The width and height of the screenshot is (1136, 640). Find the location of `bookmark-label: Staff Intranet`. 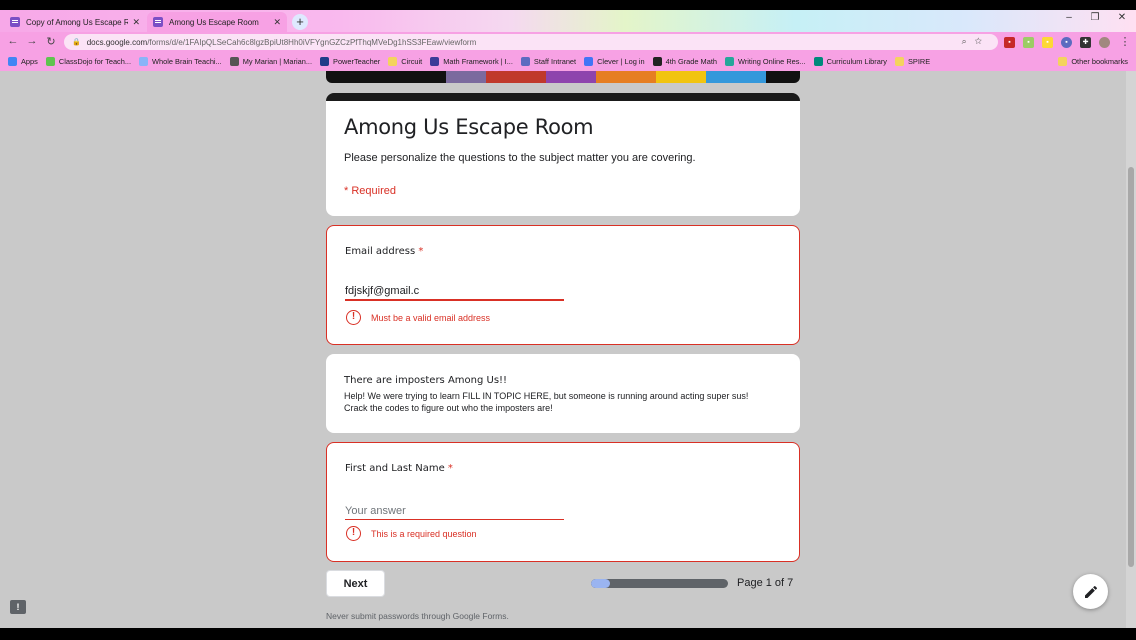

bookmark-label: Staff Intranet is located at coordinates (555, 61).